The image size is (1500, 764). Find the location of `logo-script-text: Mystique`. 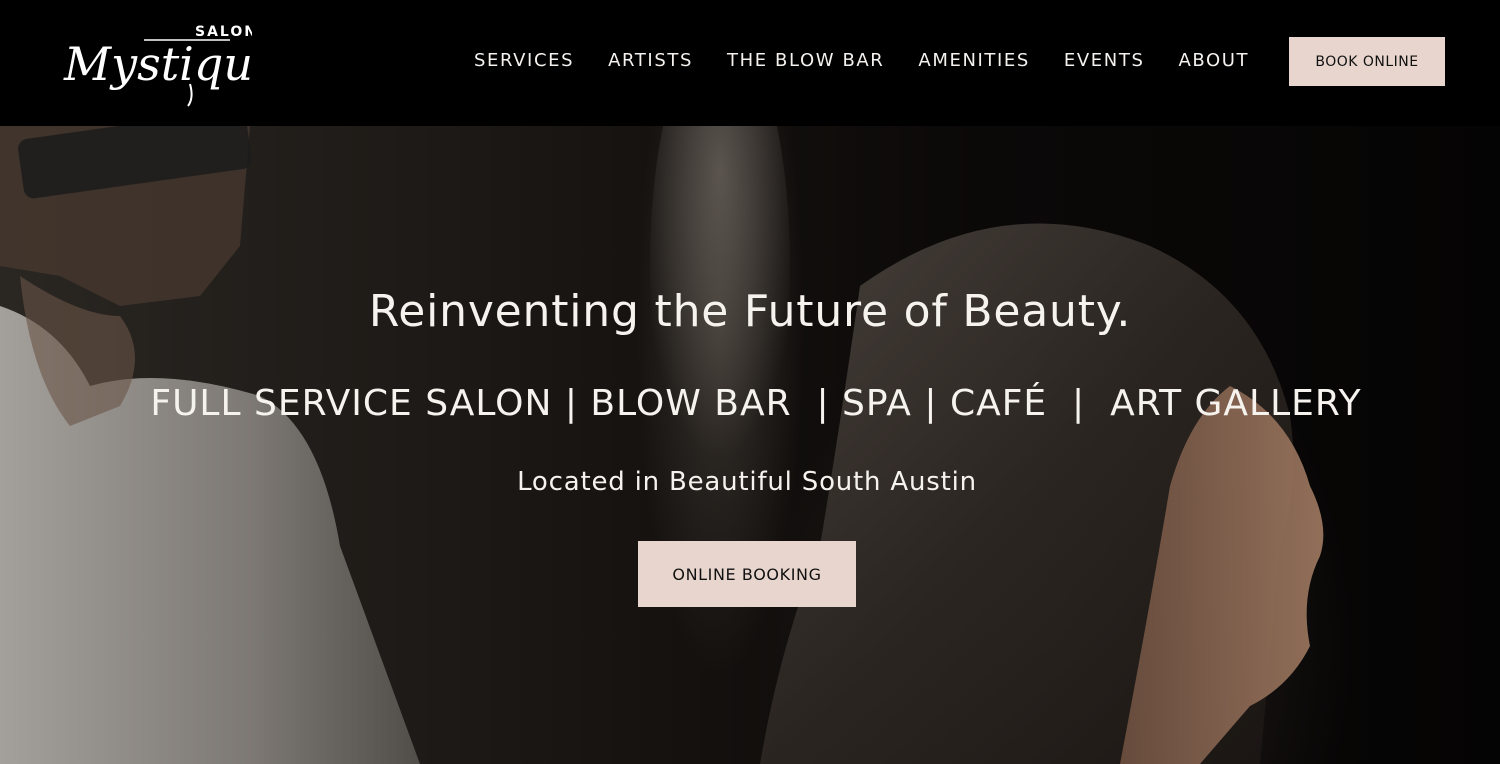

logo-script-text: Mystique is located at coordinates (157, 64).